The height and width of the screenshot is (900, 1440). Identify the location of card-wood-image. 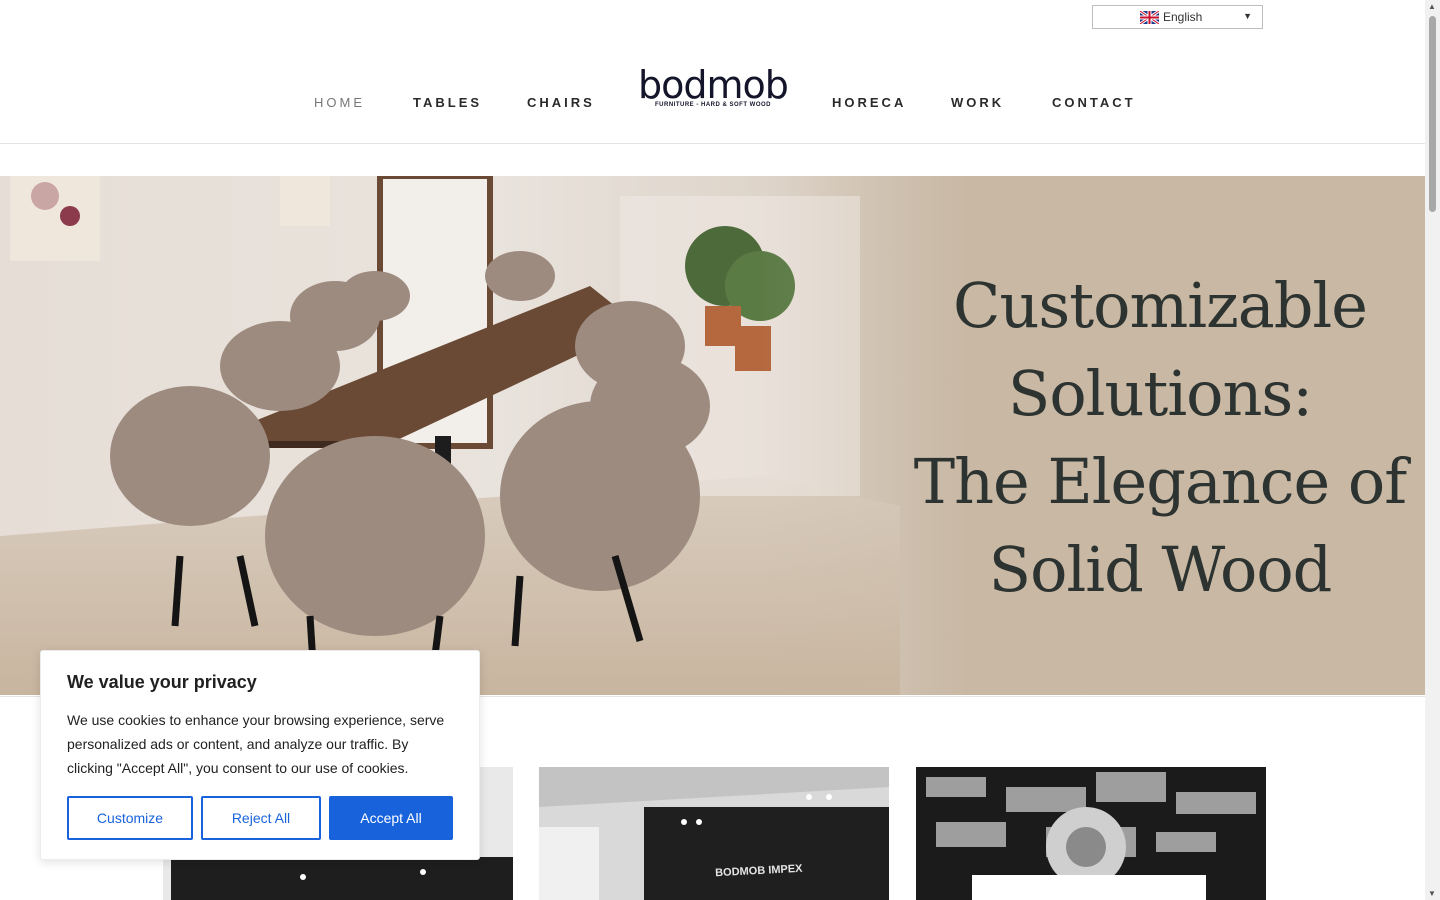
(1091, 833).